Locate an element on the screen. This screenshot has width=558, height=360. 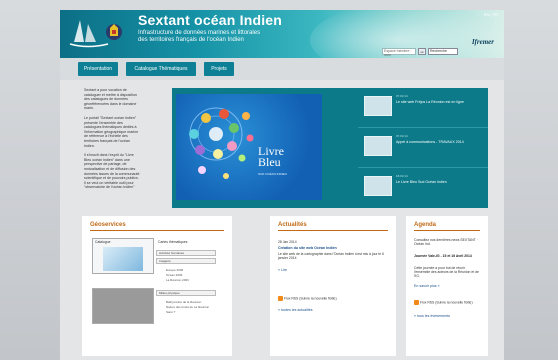
rss-link: Flux RSS (Suivre la nouvelle flotte) is located at coordinates (307, 298).